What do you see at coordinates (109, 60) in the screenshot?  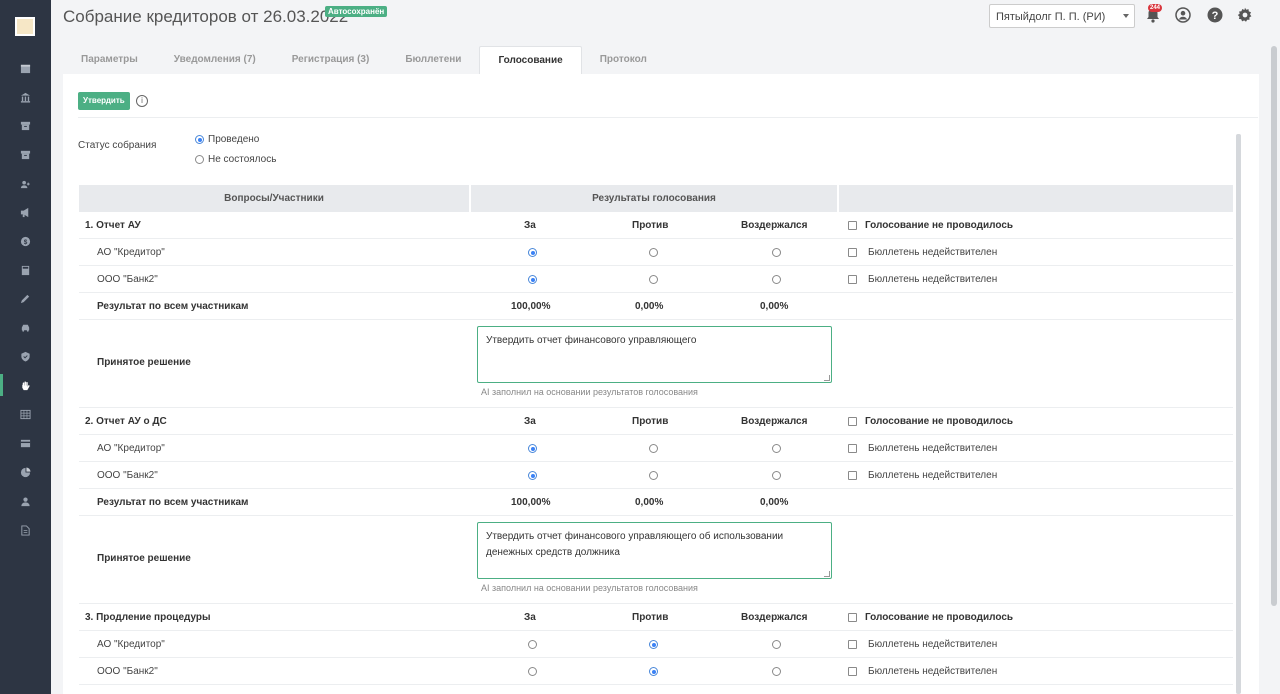 I see `tab-0: Параметры` at bounding box center [109, 60].